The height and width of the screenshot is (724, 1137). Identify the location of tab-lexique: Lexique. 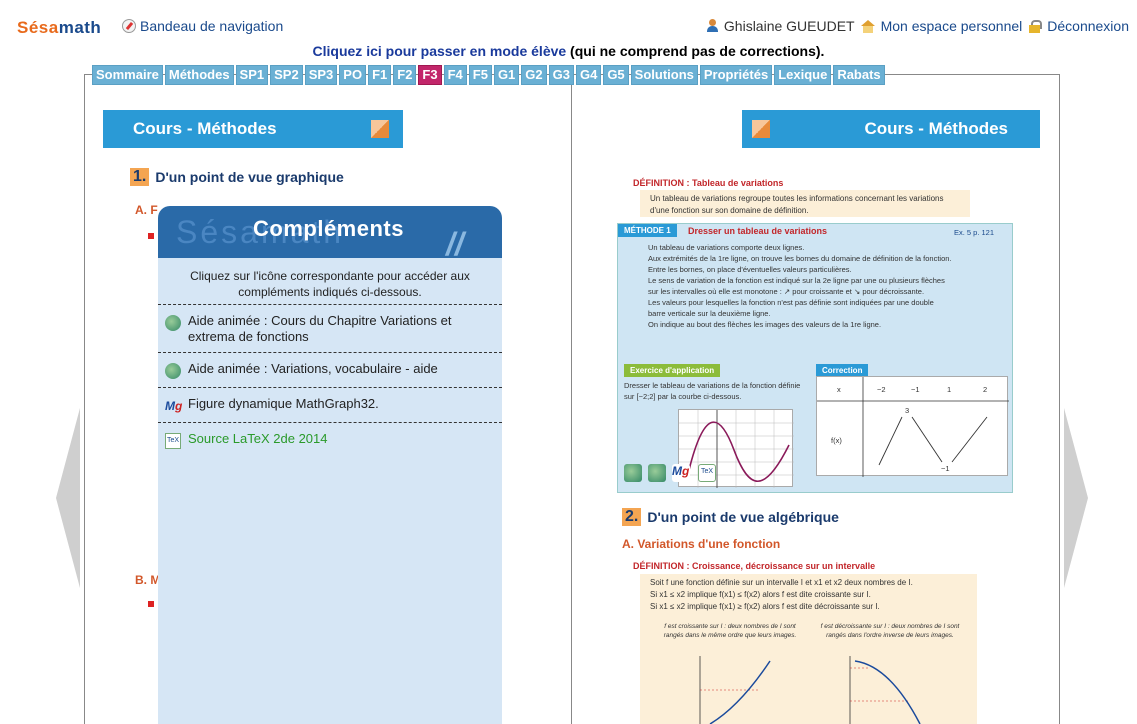
(803, 75).